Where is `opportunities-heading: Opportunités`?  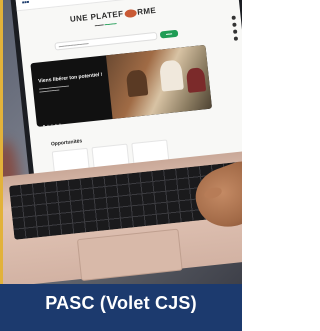
opportunities-heading: Opportunités is located at coordinates (66, 143).